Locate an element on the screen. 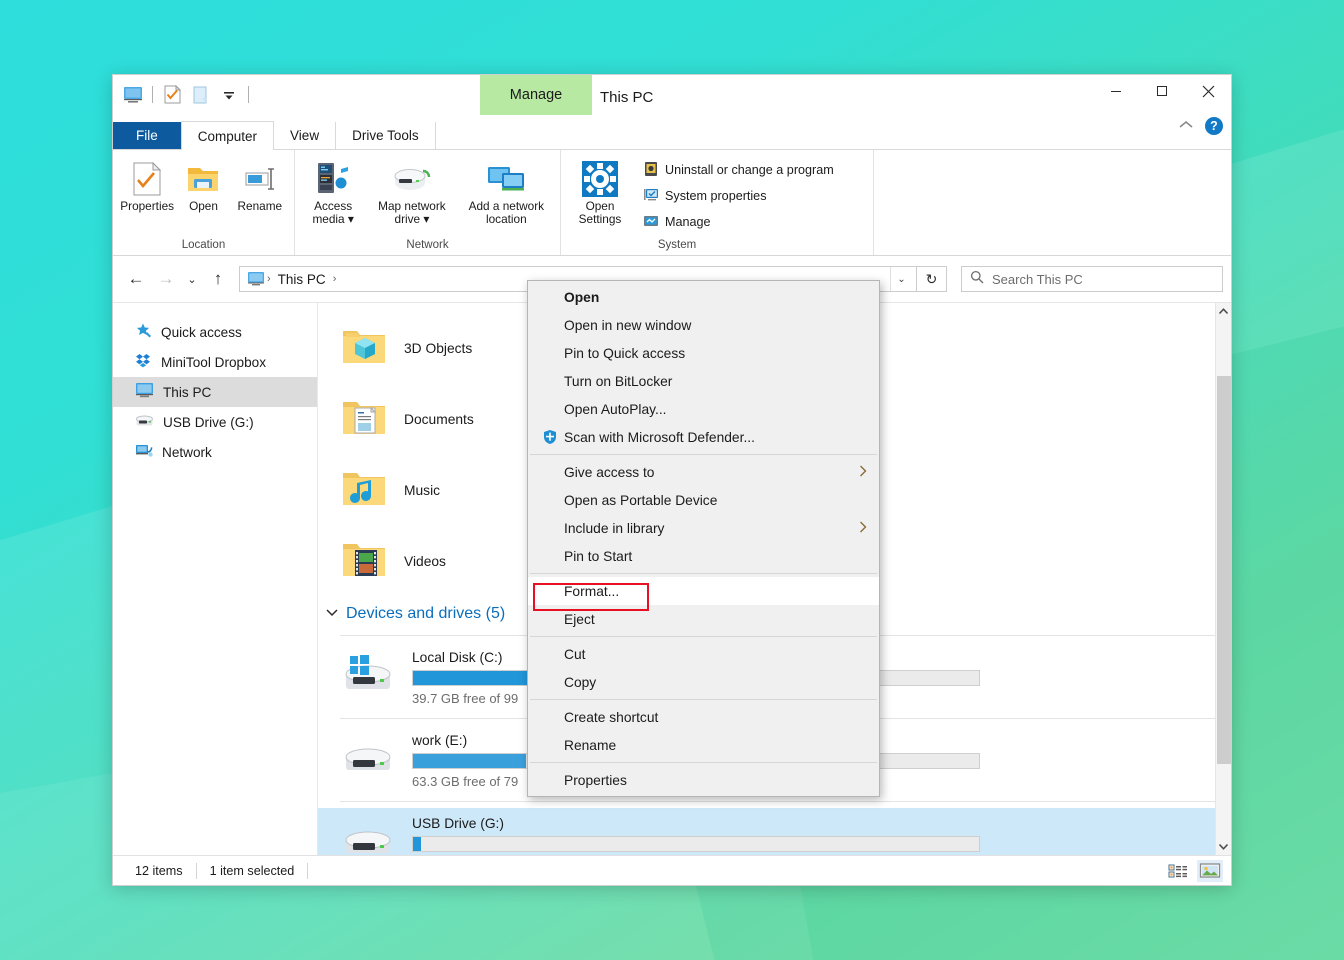 The image size is (1344, 960). dropbox-icon is located at coordinates (143, 362).